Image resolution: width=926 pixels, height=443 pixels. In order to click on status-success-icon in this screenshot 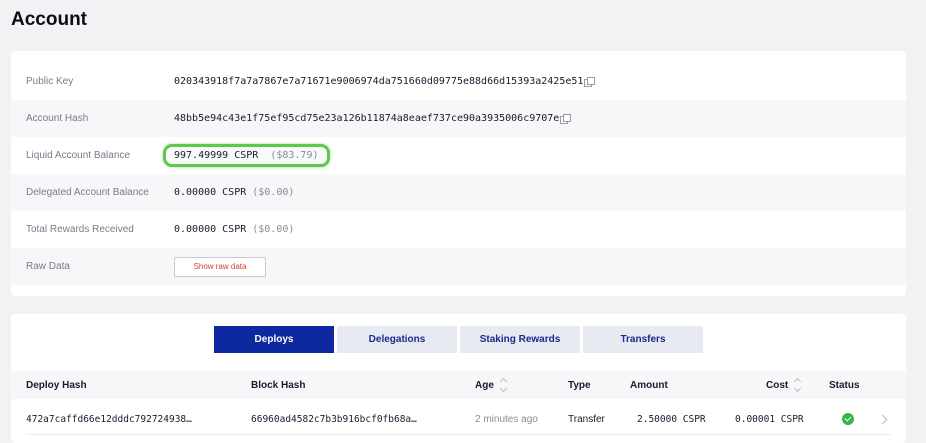, I will do `click(848, 419)`.